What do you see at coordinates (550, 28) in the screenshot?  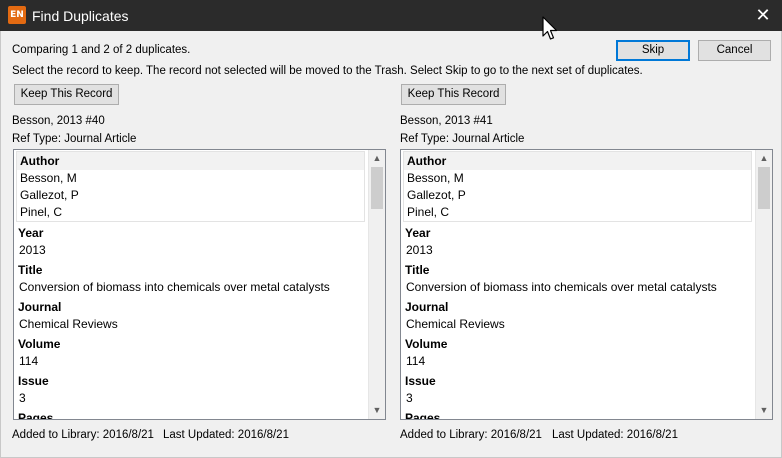 I see `mouse-cursor-icon` at bounding box center [550, 28].